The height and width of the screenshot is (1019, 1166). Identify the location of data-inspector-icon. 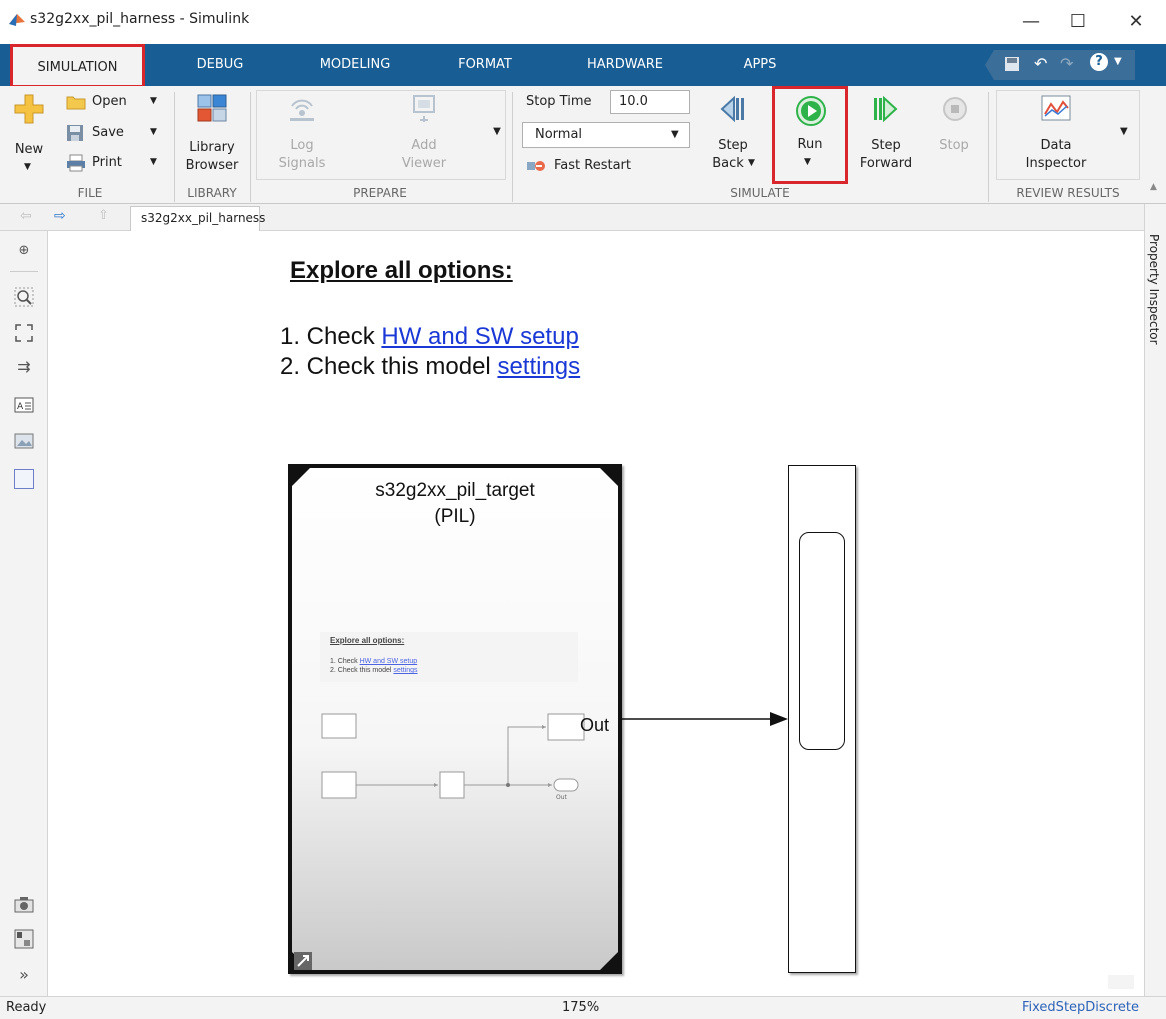
(1056, 108).